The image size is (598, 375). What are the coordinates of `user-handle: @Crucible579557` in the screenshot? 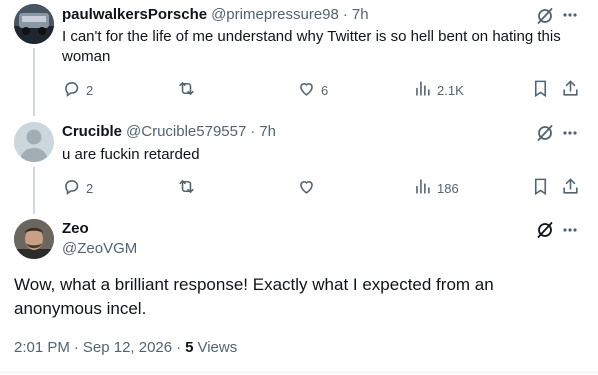 It's located at (186, 131).